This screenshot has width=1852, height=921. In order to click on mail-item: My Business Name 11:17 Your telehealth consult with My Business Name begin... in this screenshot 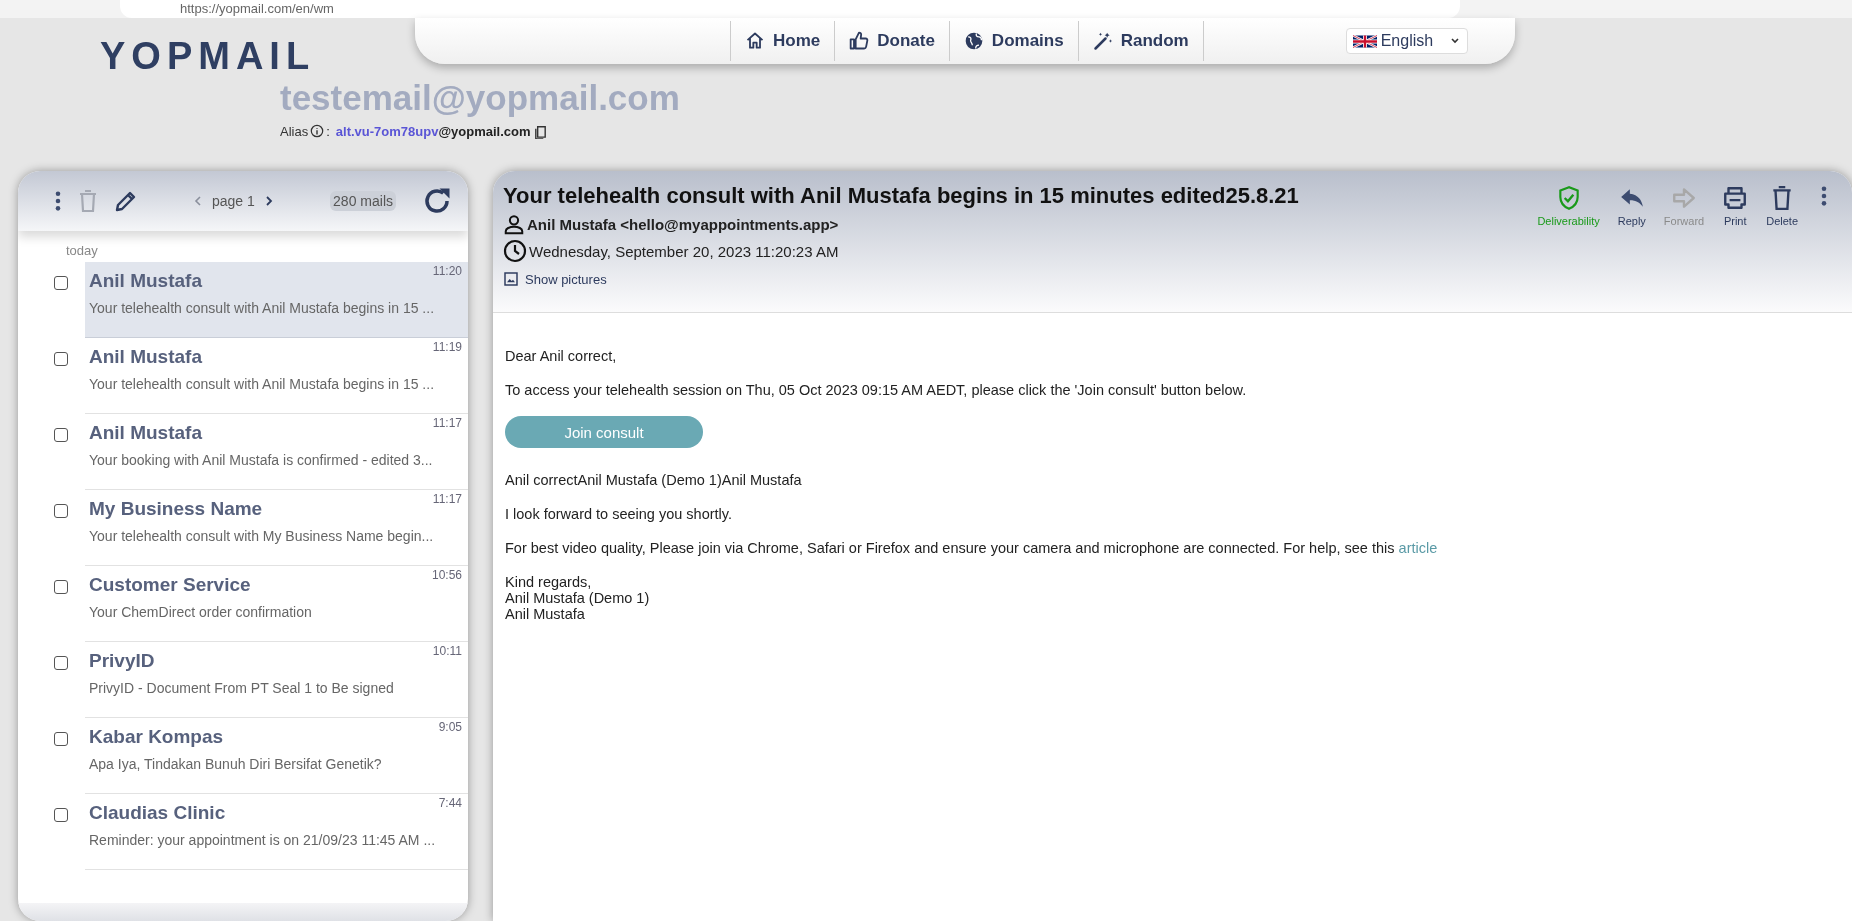, I will do `click(276, 528)`.